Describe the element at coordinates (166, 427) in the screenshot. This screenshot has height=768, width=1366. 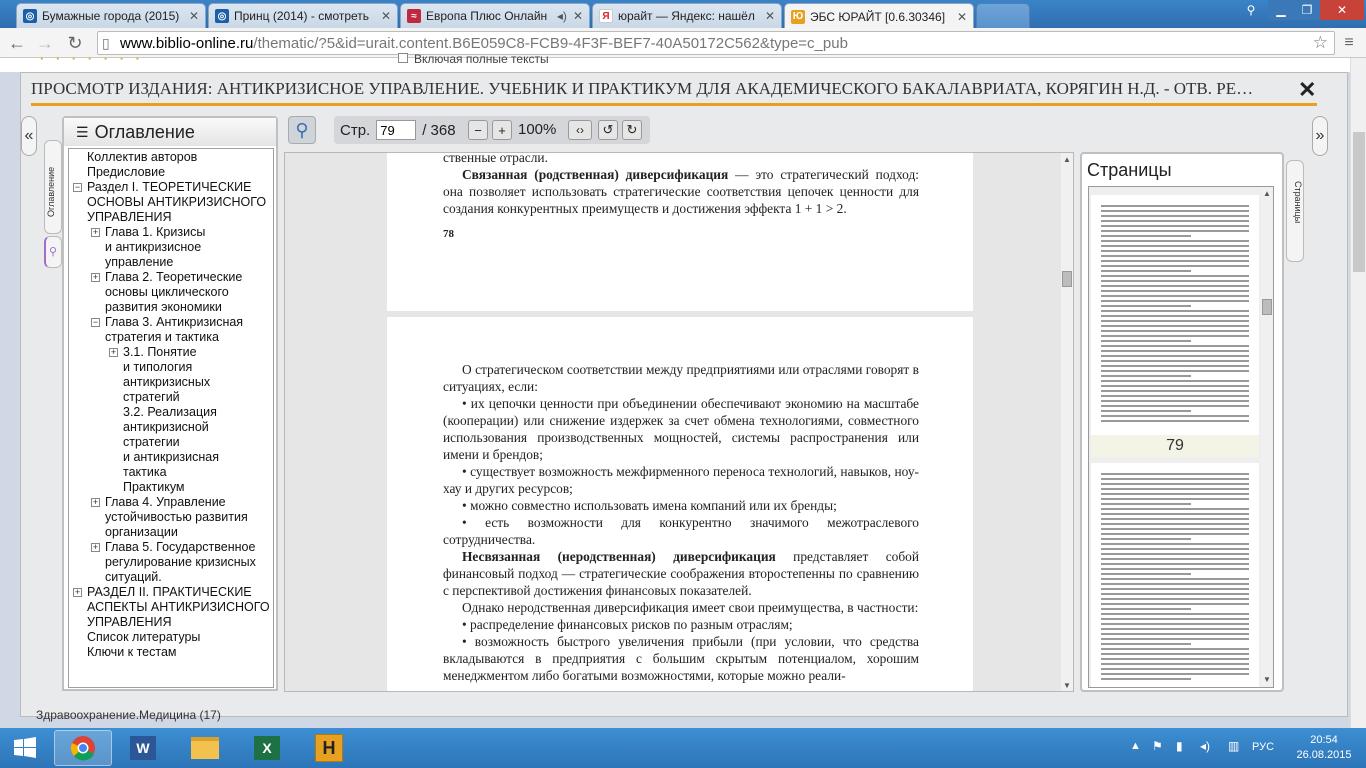
I see `toc-item-line: антикризисной` at that location.